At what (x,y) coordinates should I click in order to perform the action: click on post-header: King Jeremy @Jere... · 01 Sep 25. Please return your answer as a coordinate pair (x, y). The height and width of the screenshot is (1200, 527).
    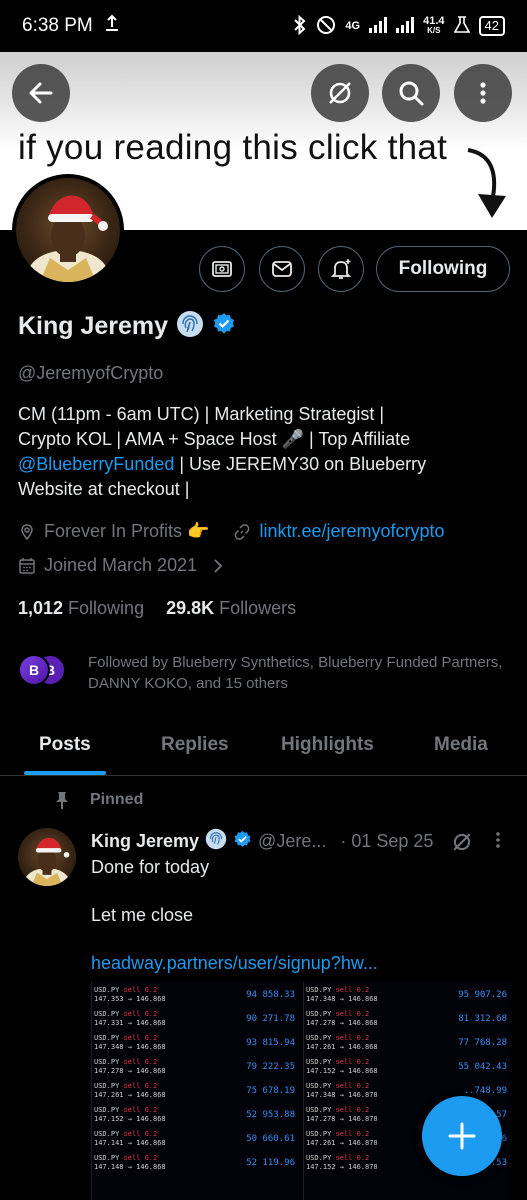
    Looking at the image, I should click on (282, 841).